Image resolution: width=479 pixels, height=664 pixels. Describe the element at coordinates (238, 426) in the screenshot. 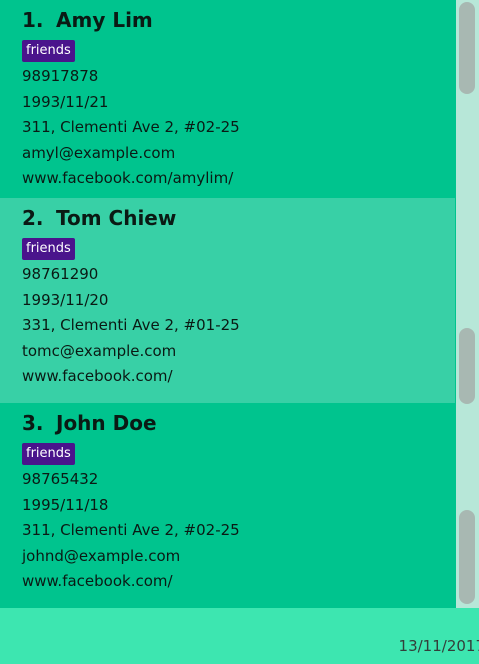

I see `person-title-row: 3. John Doe` at that location.